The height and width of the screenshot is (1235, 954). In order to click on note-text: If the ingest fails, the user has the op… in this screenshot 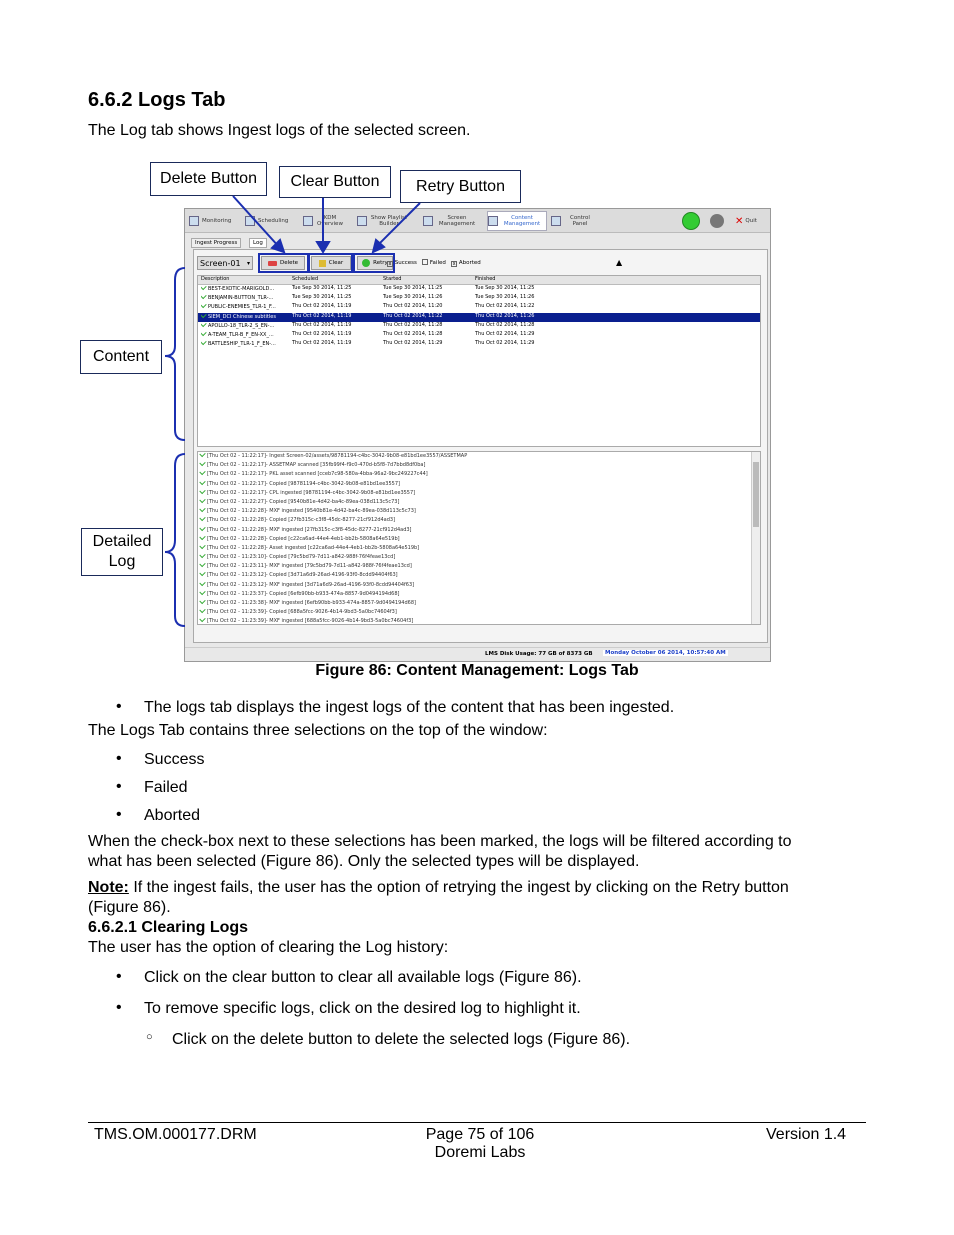, I will do `click(458, 887)`.